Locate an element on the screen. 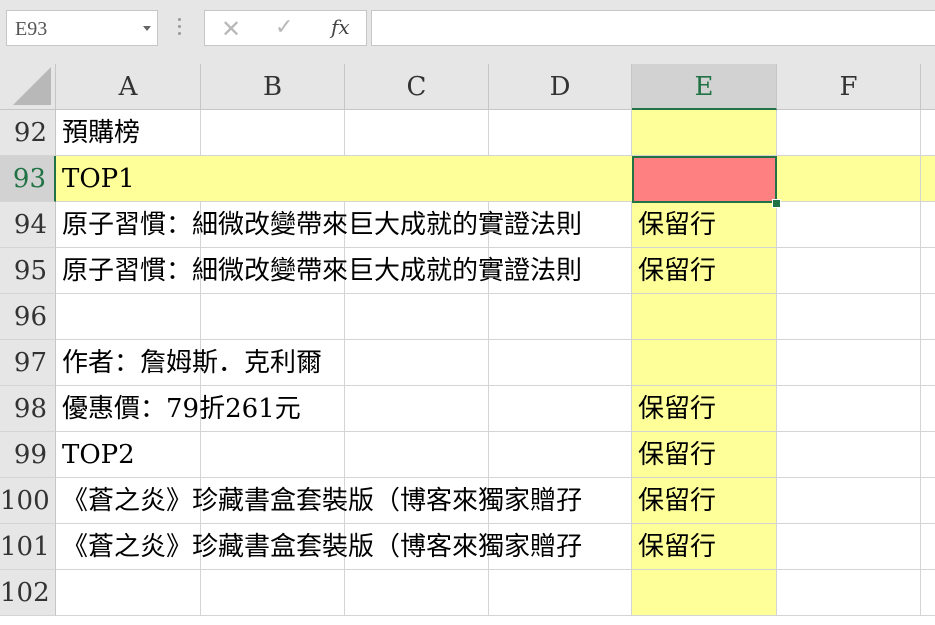 Image resolution: width=935 pixels, height=625 pixels. row-header-99: 99 is located at coordinates (28, 455).